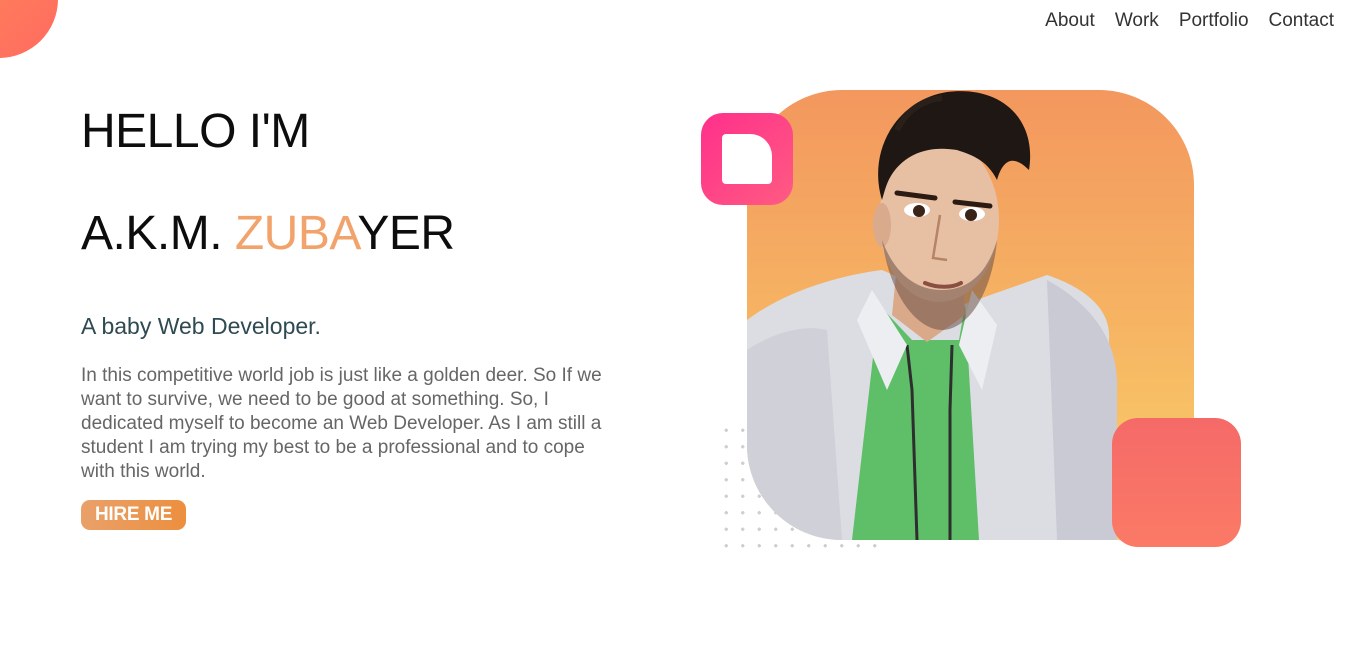  I want to click on hire-me-button: HIRE ME, so click(134, 515).